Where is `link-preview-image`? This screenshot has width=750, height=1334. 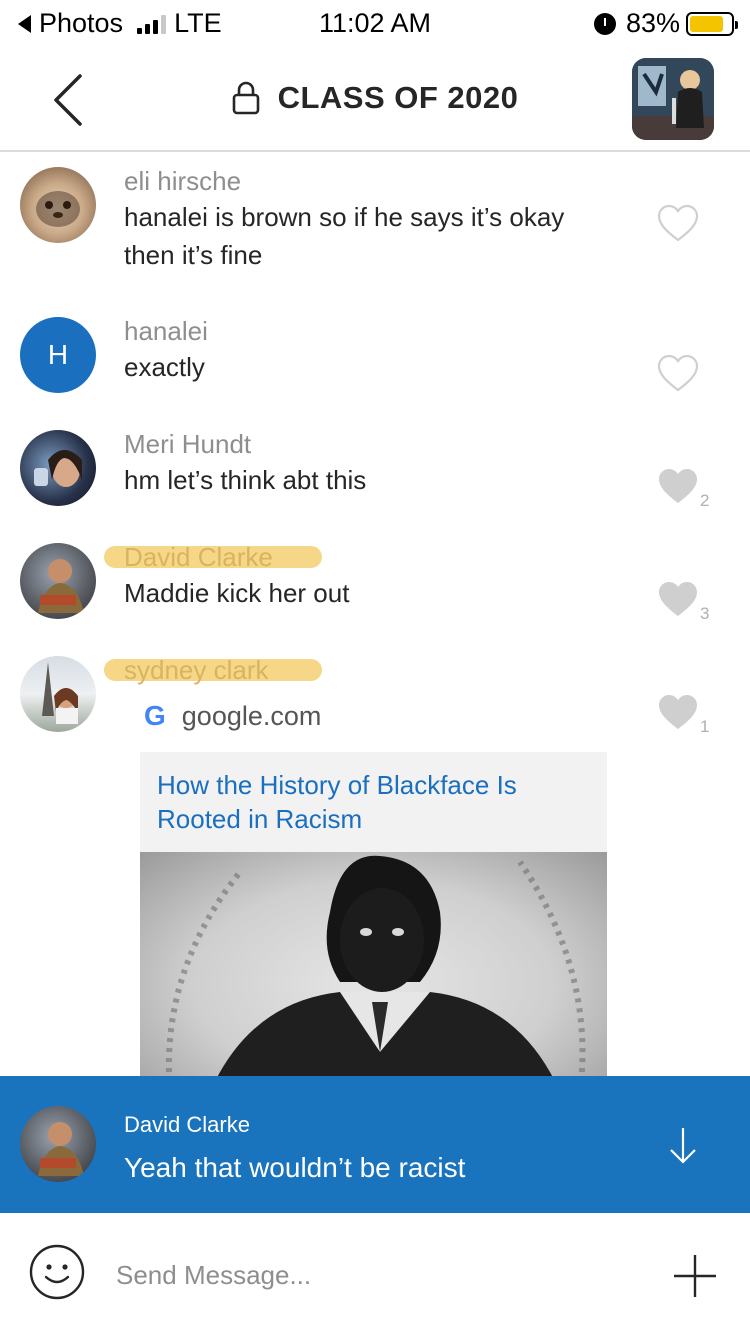 link-preview-image is located at coordinates (373, 967).